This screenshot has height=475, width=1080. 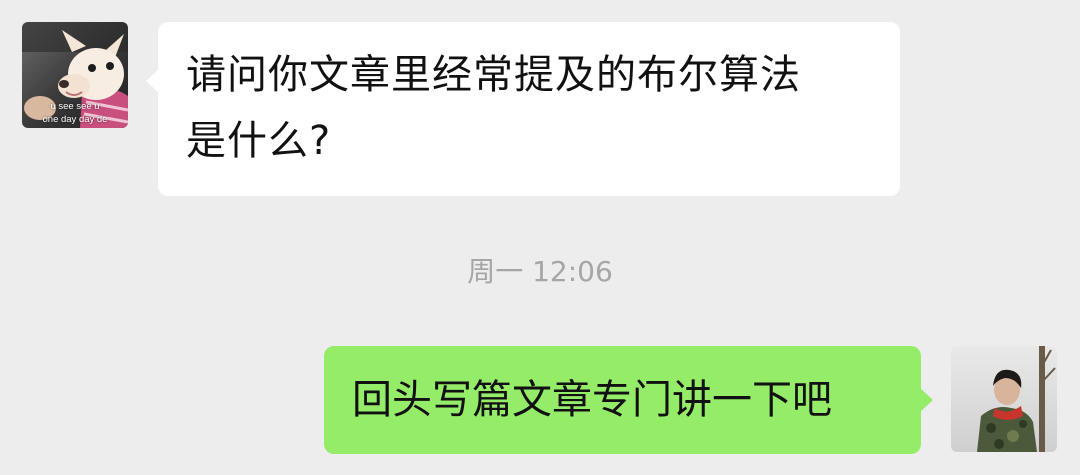 I want to click on sender-avatar: u see see u one day day de, so click(x=75, y=75).